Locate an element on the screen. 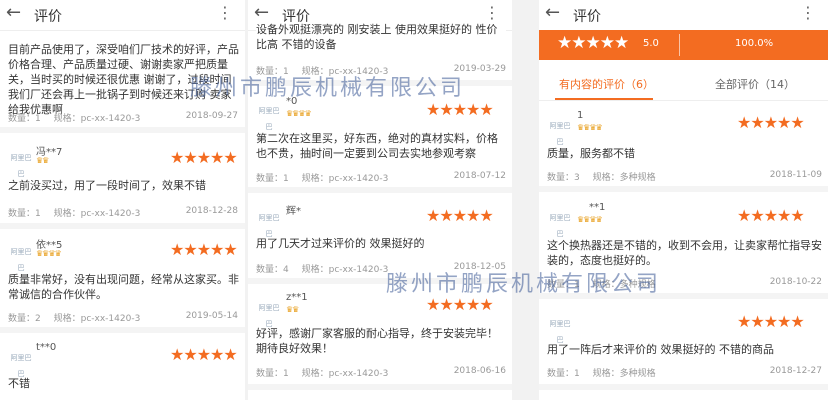 The height and width of the screenshot is (400, 828). review-meta: 数量：3 规格：多种规格 2018-11-09 is located at coordinates (684, 176).